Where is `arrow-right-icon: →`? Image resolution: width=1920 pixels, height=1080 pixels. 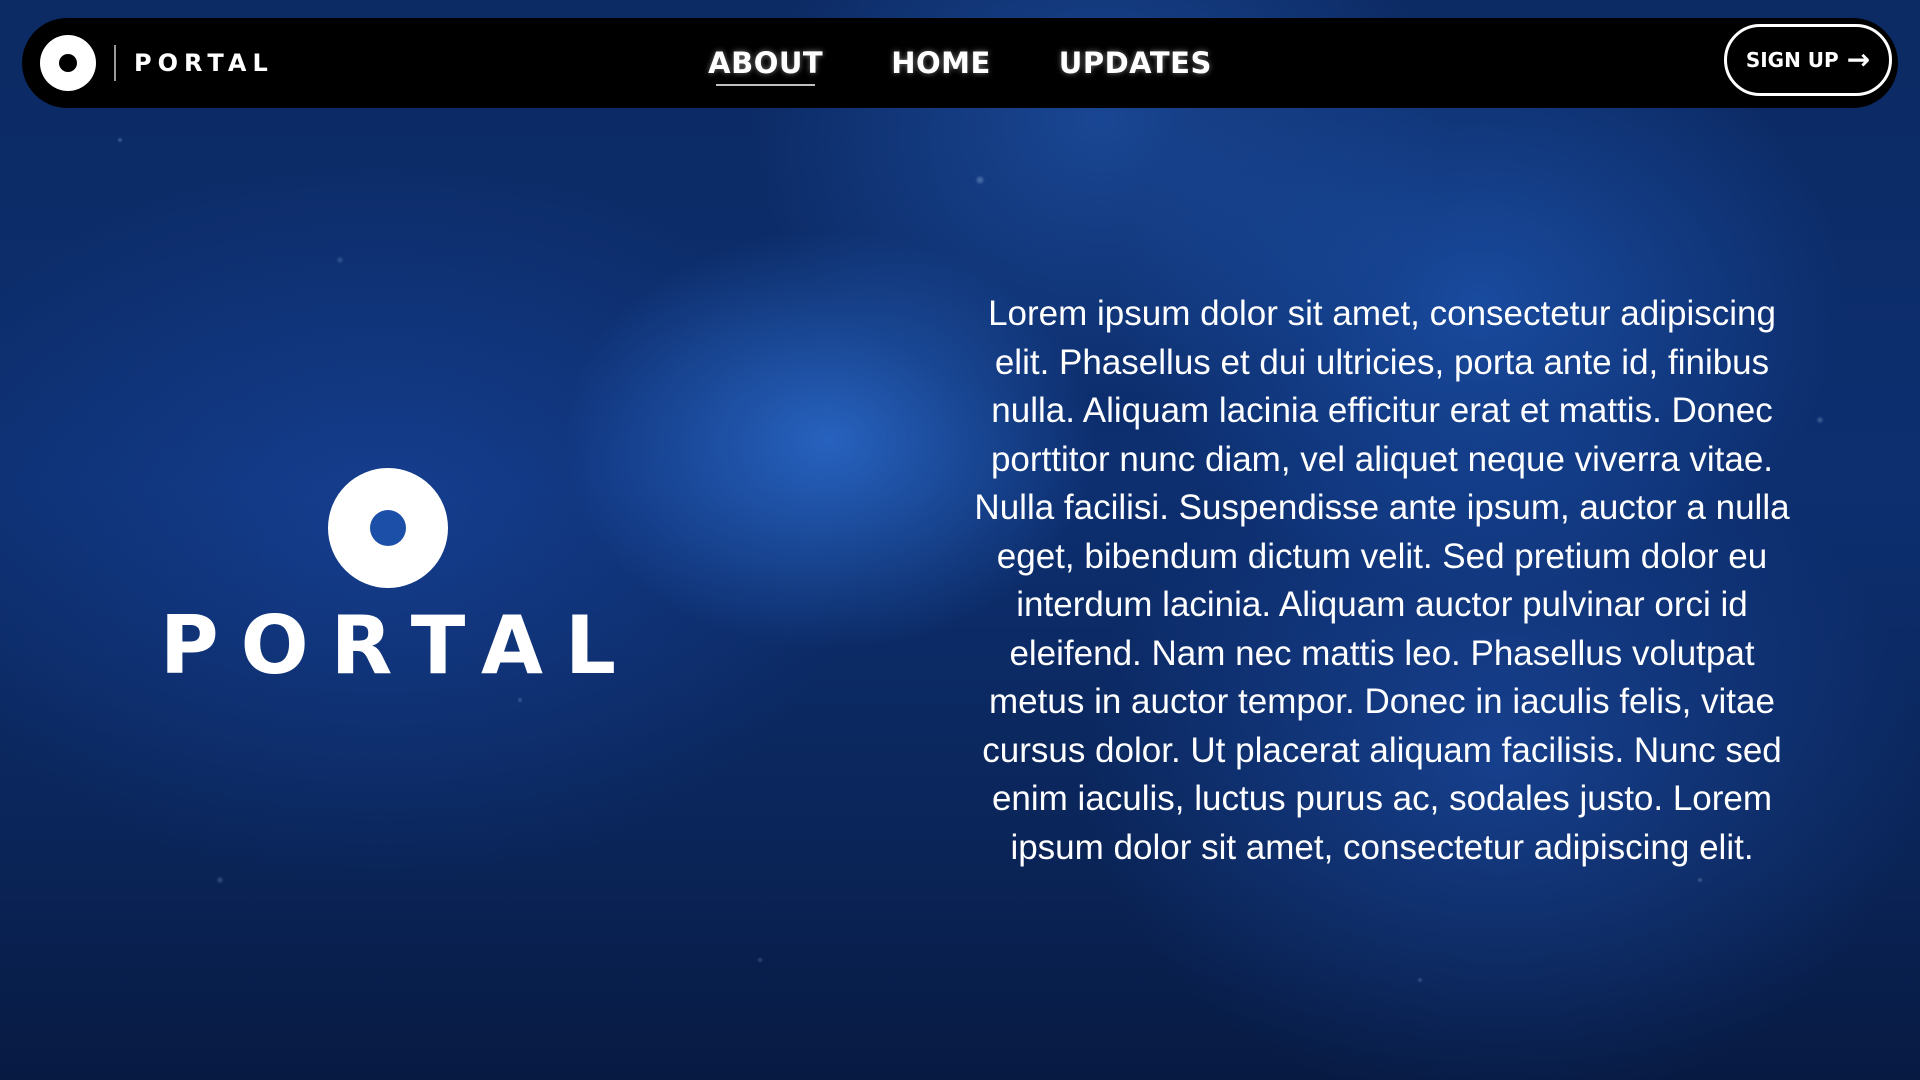 arrow-right-icon: → is located at coordinates (1858, 59).